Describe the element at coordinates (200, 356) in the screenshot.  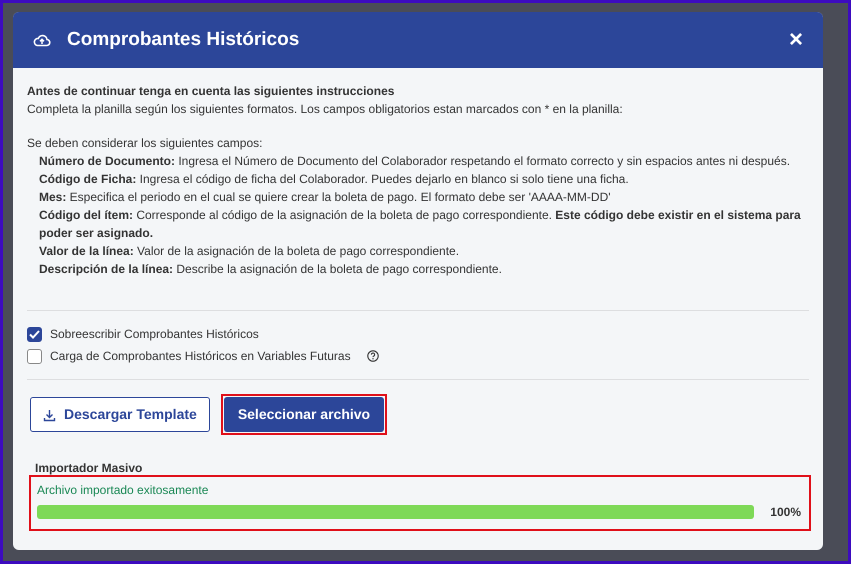
I see `checkbox-label: Carga de Comprobantes Históricos en Variables Futuras` at that location.